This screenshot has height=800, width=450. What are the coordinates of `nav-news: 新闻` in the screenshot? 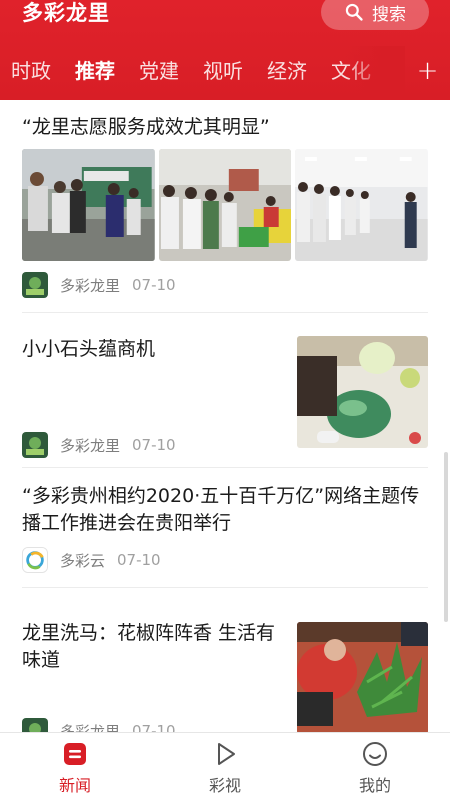 It's located at (75, 766).